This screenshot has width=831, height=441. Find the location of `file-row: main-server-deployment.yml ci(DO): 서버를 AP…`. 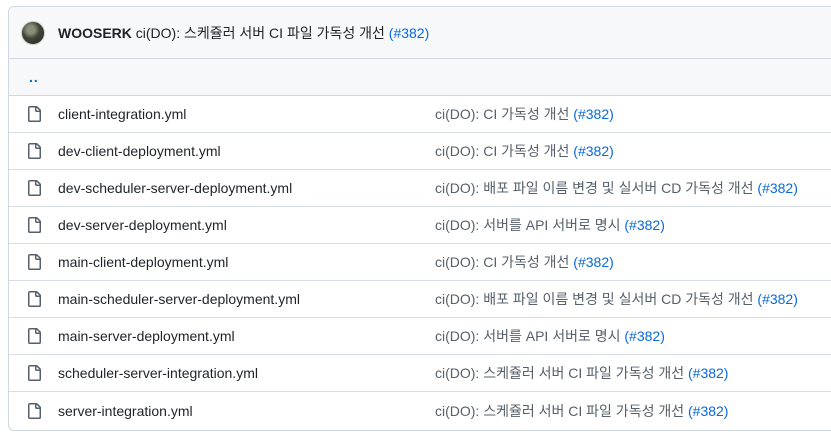

file-row: main-server-deployment.yml ci(DO): 서버를 AP… is located at coordinates (420, 336).